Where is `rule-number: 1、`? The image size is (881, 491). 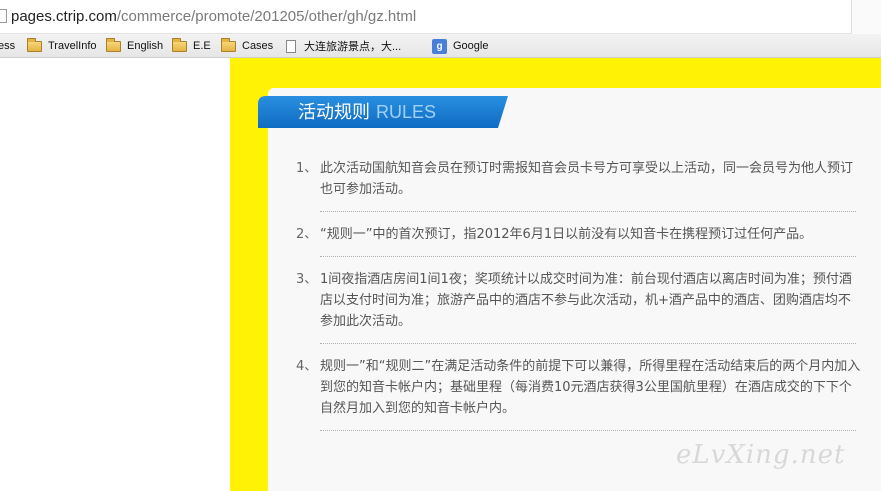
rule-number: 1、 is located at coordinates (307, 168).